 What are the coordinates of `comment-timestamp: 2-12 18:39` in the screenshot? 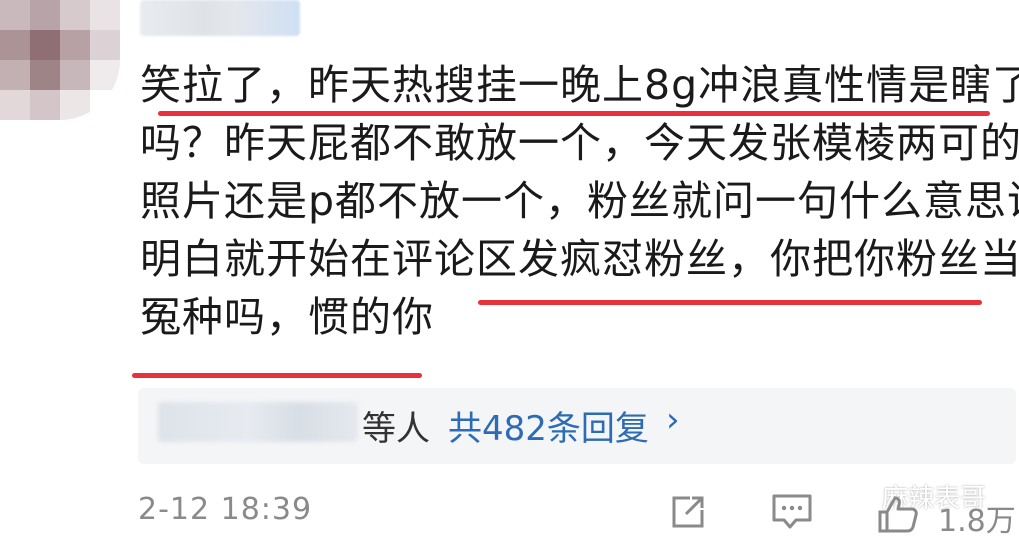 It's located at (225, 509).